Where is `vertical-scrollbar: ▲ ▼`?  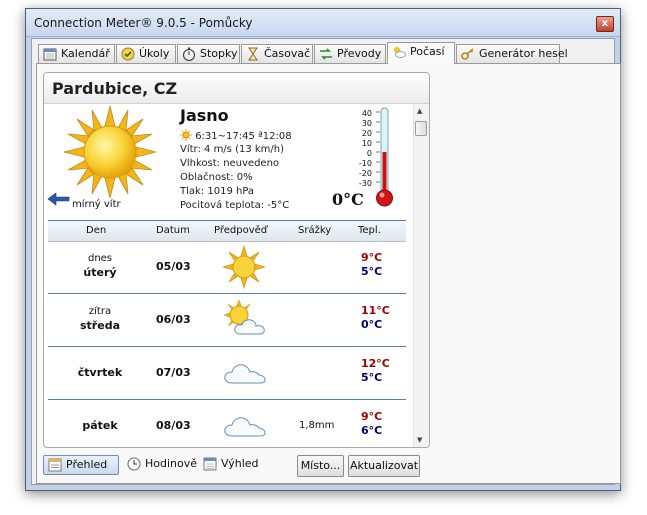 vertical-scrollbar: ▲ ▼ is located at coordinates (421, 275).